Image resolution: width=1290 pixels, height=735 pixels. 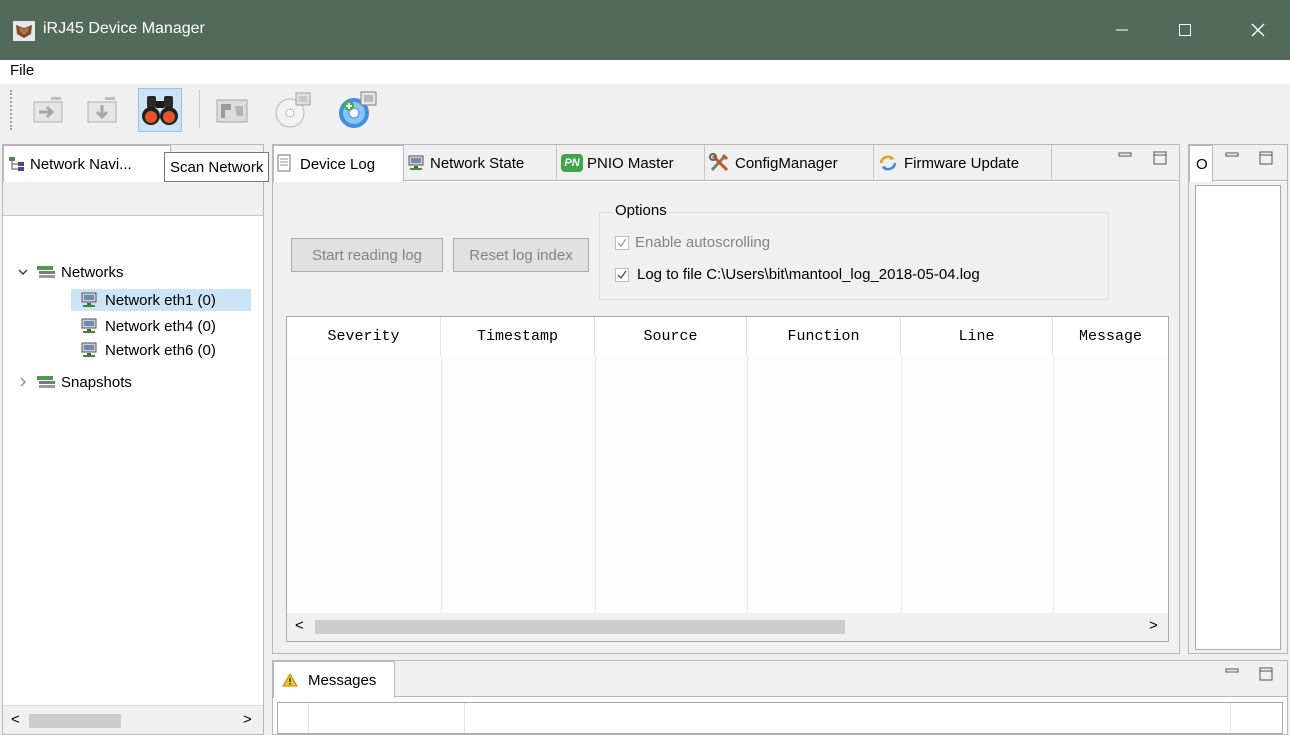 I want to click on network-tree-icon, so click(x=16, y=164).